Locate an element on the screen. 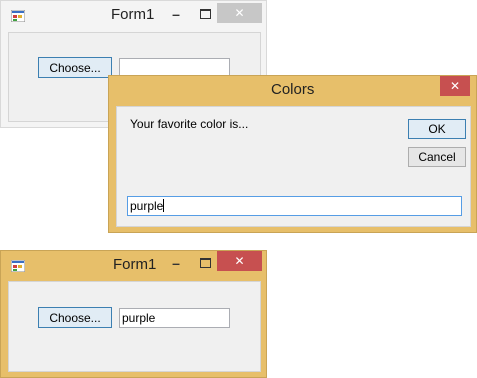 This screenshot has width=477, height=378. cancel-button-label: Cancel is located at coordinates (437, 157).